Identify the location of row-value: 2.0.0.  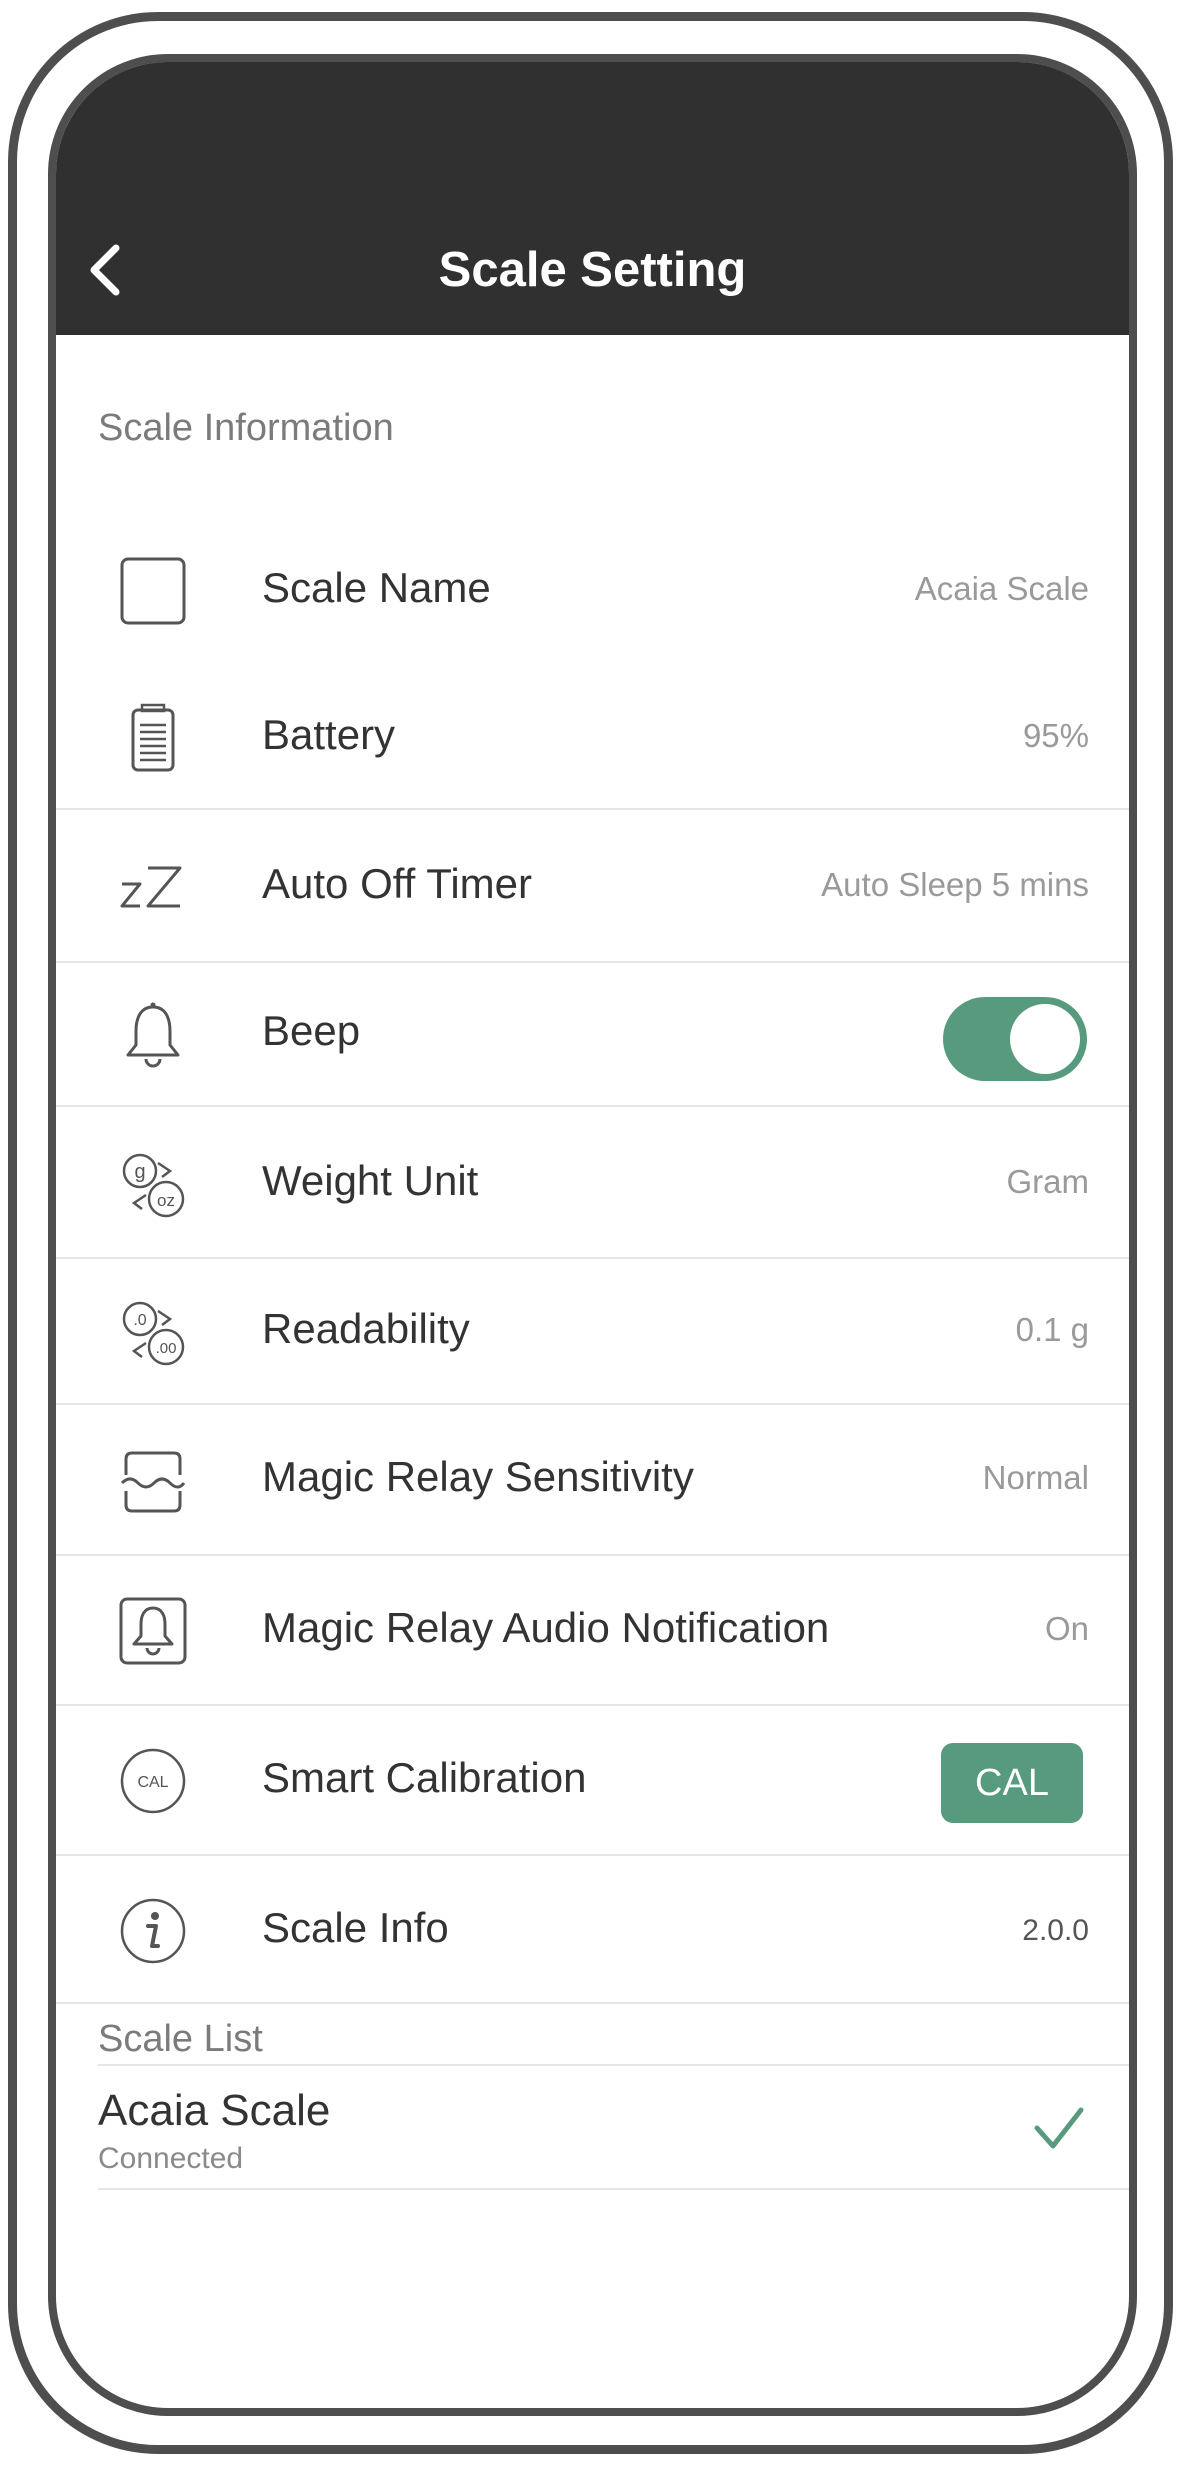
(1055, 1930).